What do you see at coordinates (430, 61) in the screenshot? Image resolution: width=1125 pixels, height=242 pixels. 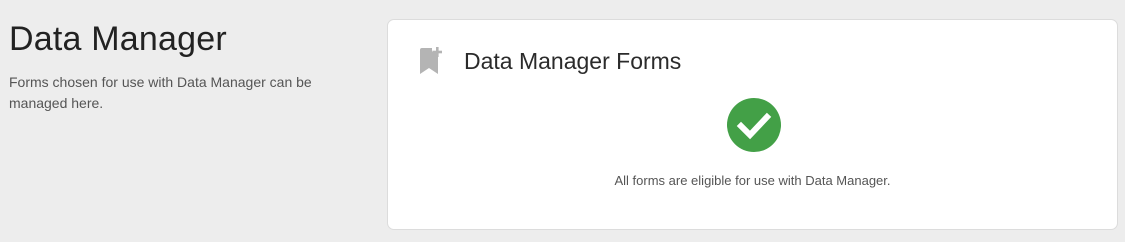 I see `bookmark-add-icon` at bounding box center [430, 61].